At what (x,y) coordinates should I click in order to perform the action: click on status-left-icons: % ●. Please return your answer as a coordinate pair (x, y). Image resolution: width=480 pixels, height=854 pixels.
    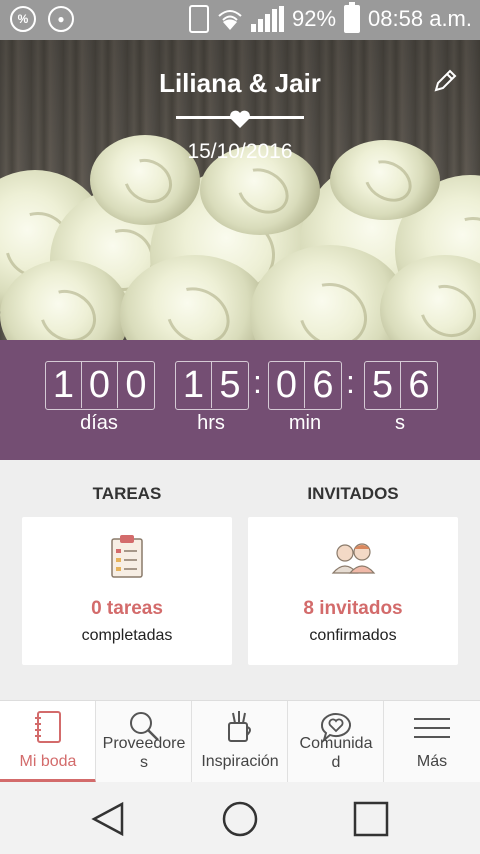
    Looking at the image, I should click on (42, 19).